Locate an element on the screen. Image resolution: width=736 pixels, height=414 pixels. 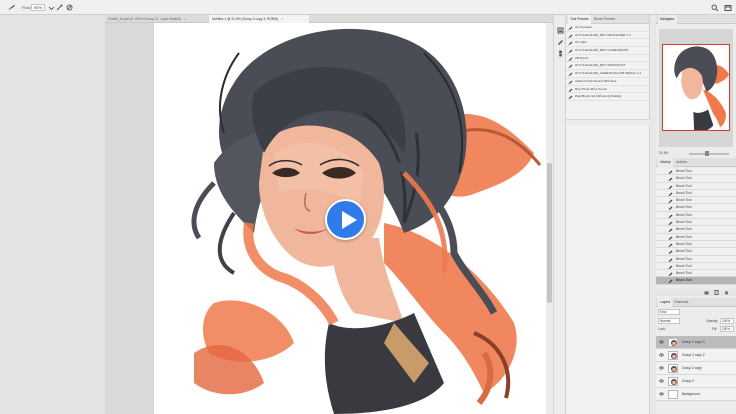
left-panel-area is located at coordinates (52, 214).